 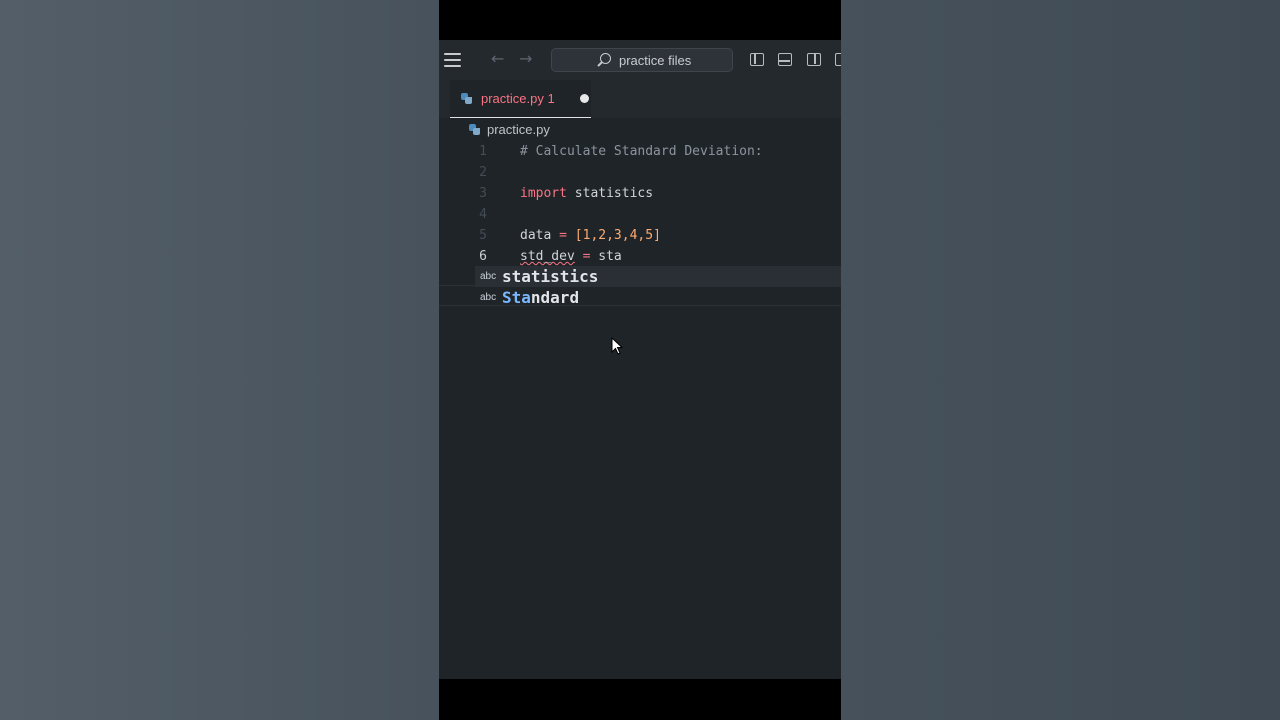 I want to click on tab-practice-py: practice.py 1, so click(x=520, y=99).